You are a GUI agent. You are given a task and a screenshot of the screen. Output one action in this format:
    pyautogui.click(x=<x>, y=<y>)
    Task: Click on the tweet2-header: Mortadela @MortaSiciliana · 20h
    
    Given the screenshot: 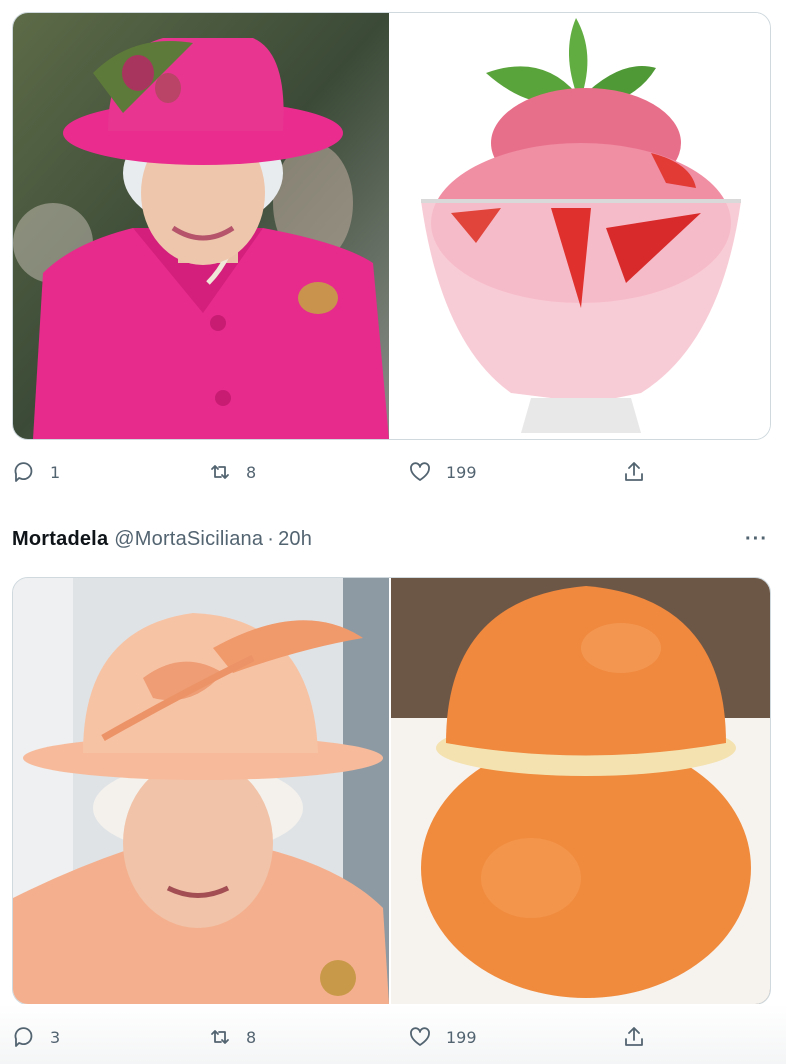 What is the action you would take?
    pyautogui.click(x=392, y=539)
    